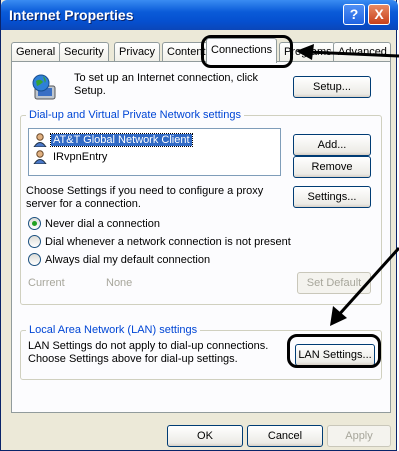 The height and width of the screenshot is (451, 399). Describe the element at coordinates (113, 330) in the screenshot. I see `lan-group-label: Local Area Network (LAN) settings` at that location.